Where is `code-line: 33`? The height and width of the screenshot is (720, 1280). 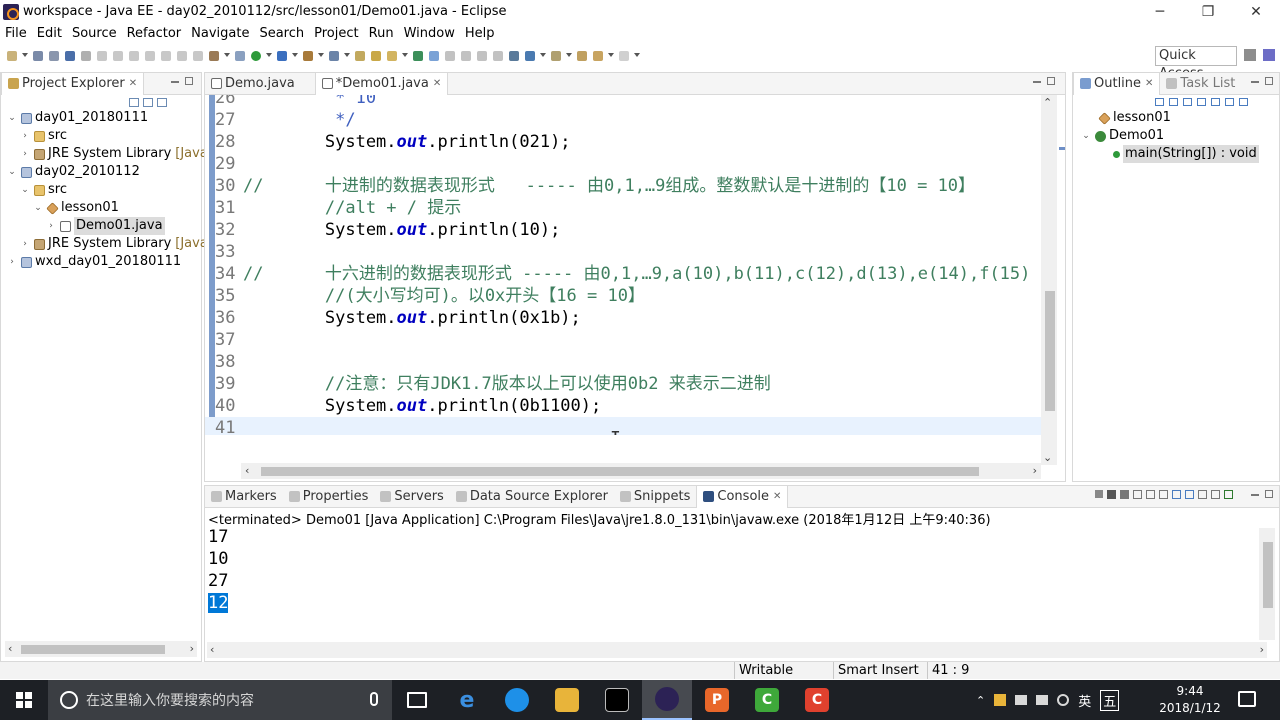
code-line: 33 is located at coordinates (623, 252).